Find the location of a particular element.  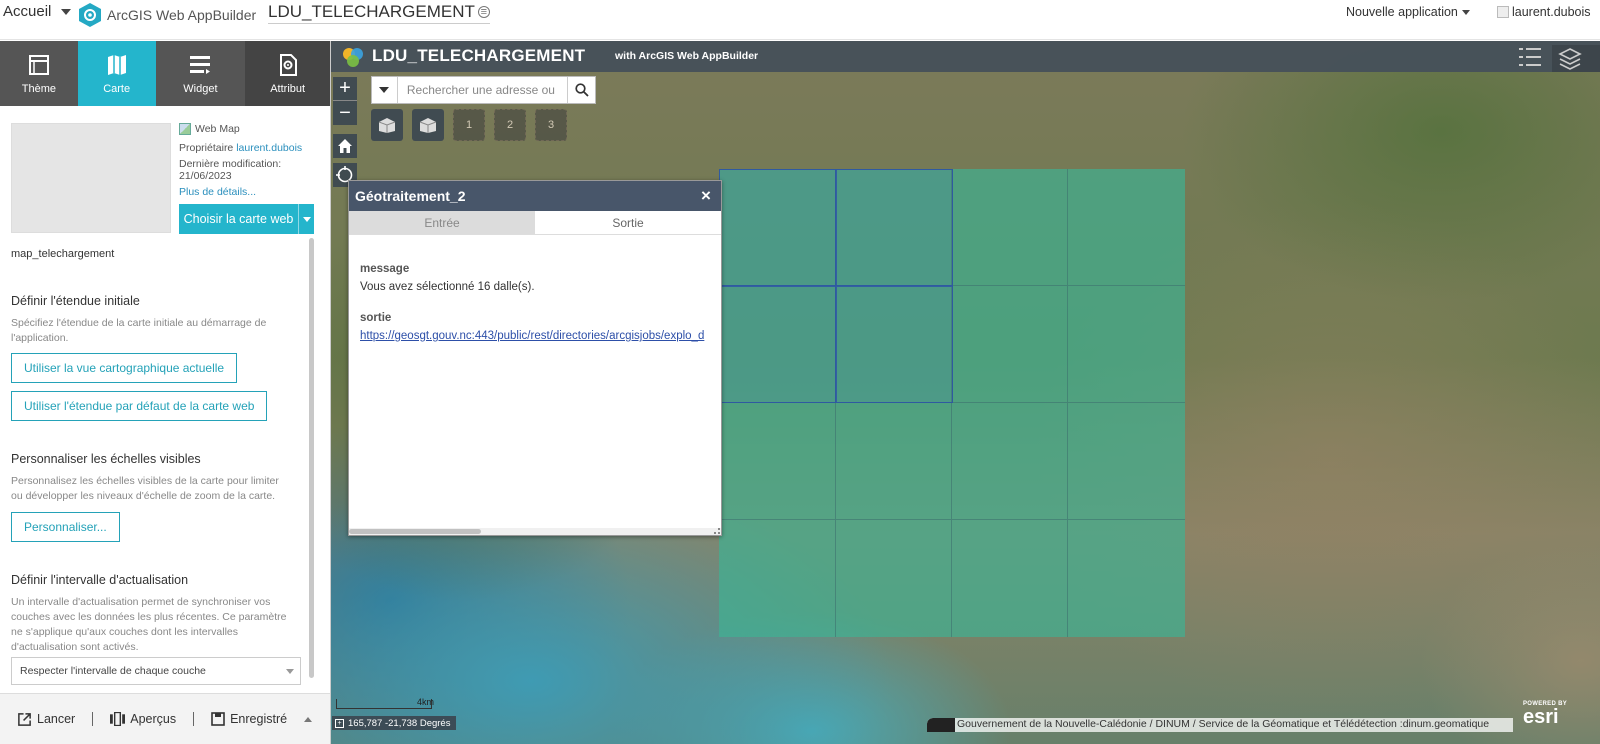

home-icon is located at coordinates (345, 146).